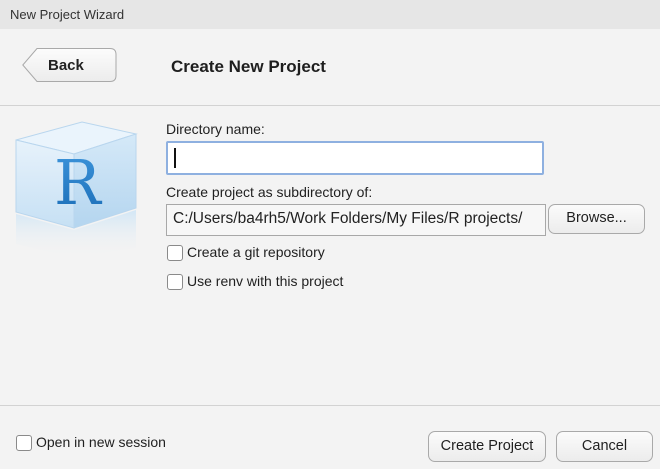  I want to click on cancel-button: Cancel, so click(604, 446).